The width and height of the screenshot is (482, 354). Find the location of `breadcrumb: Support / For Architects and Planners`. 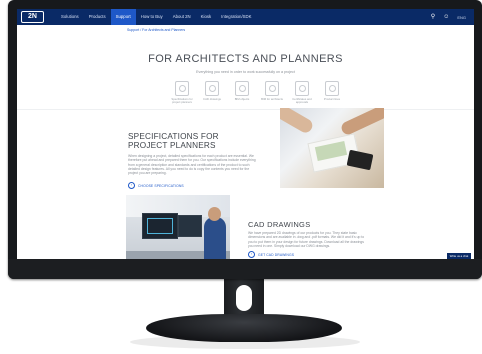

breadcrumb: Support / For Architects and Planners is located at coordinates (156, 30).